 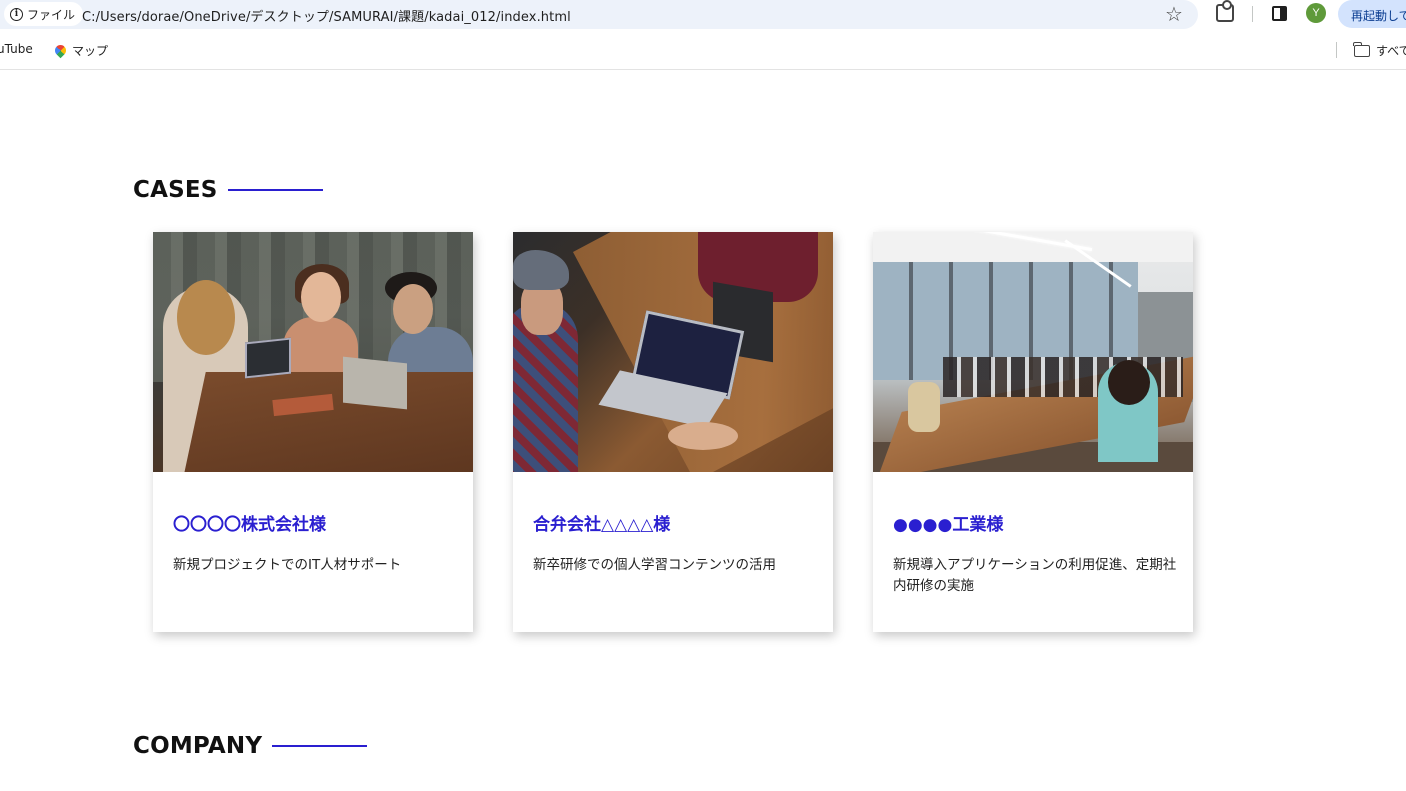 I want to click on company-title: COMPANY, so click(x=198, y=746).